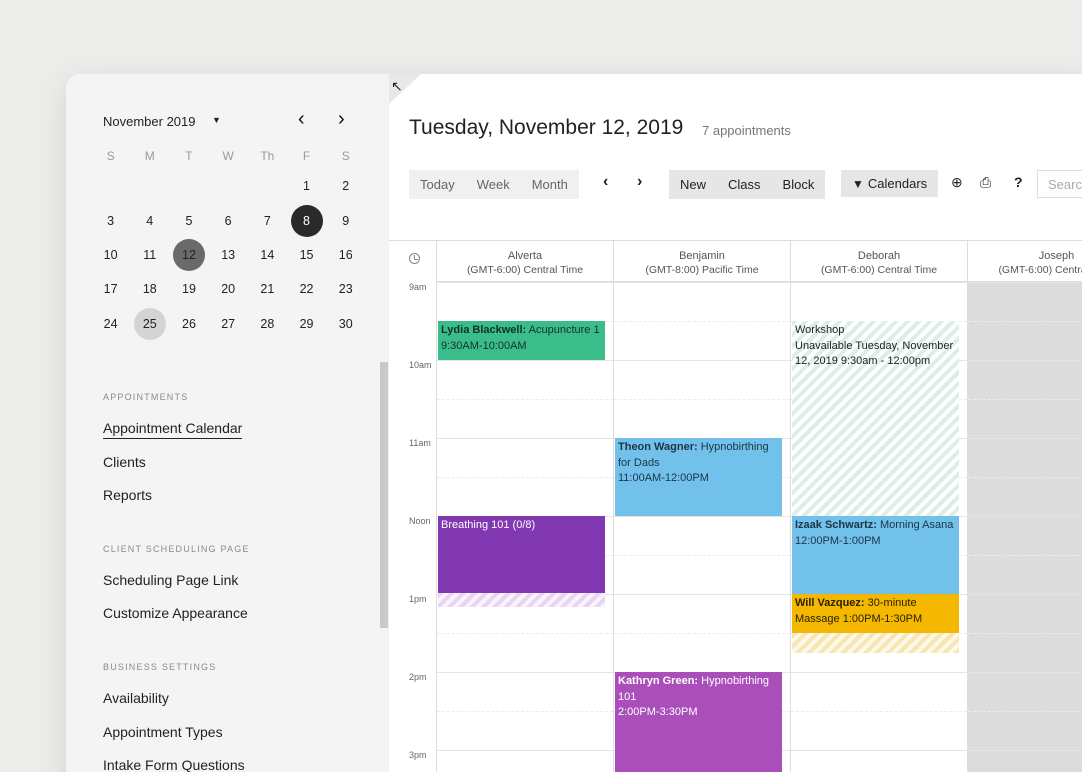 The width and height of the screenshot is (1082, 772). Describe the element at coordinates (985, 182) in the screenshot. I see `print-icon: ⎙` at that location.